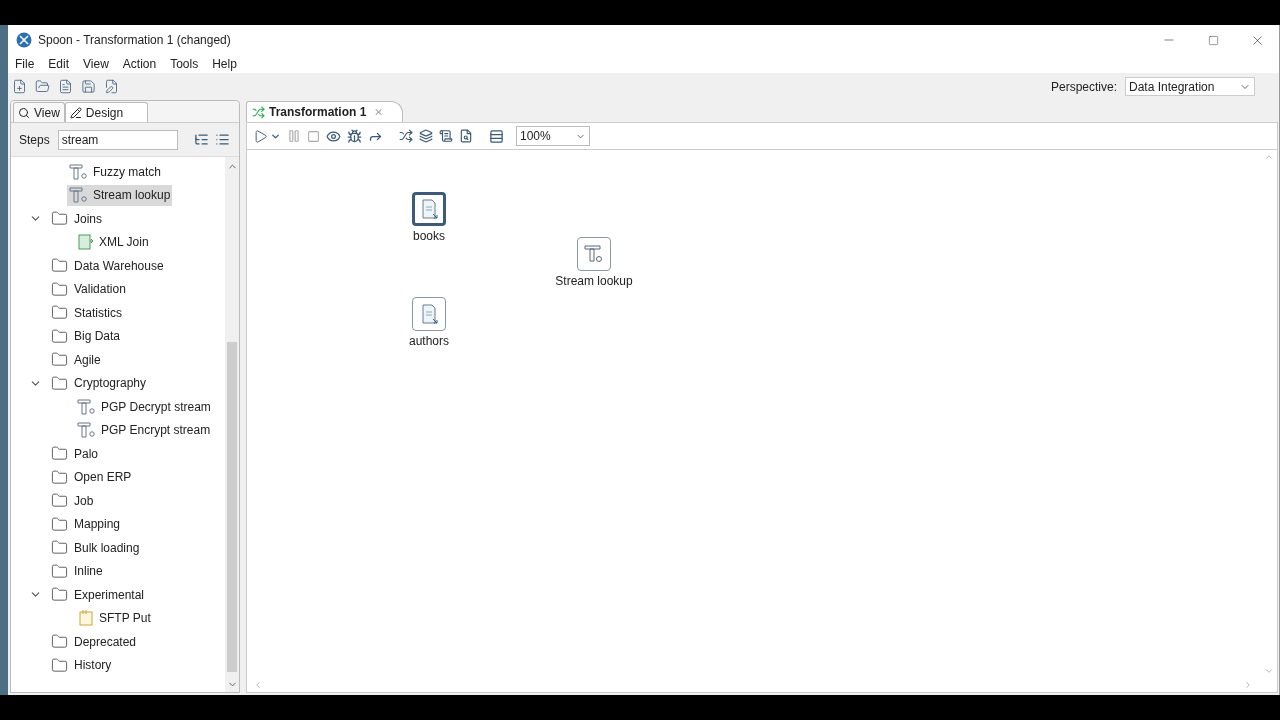 The height and width of the screenshot is (720, 1280). What do you see at coordinates (75, 112) in the screenshot?
I see `pencil-icon` at bounding box center [75, 112].